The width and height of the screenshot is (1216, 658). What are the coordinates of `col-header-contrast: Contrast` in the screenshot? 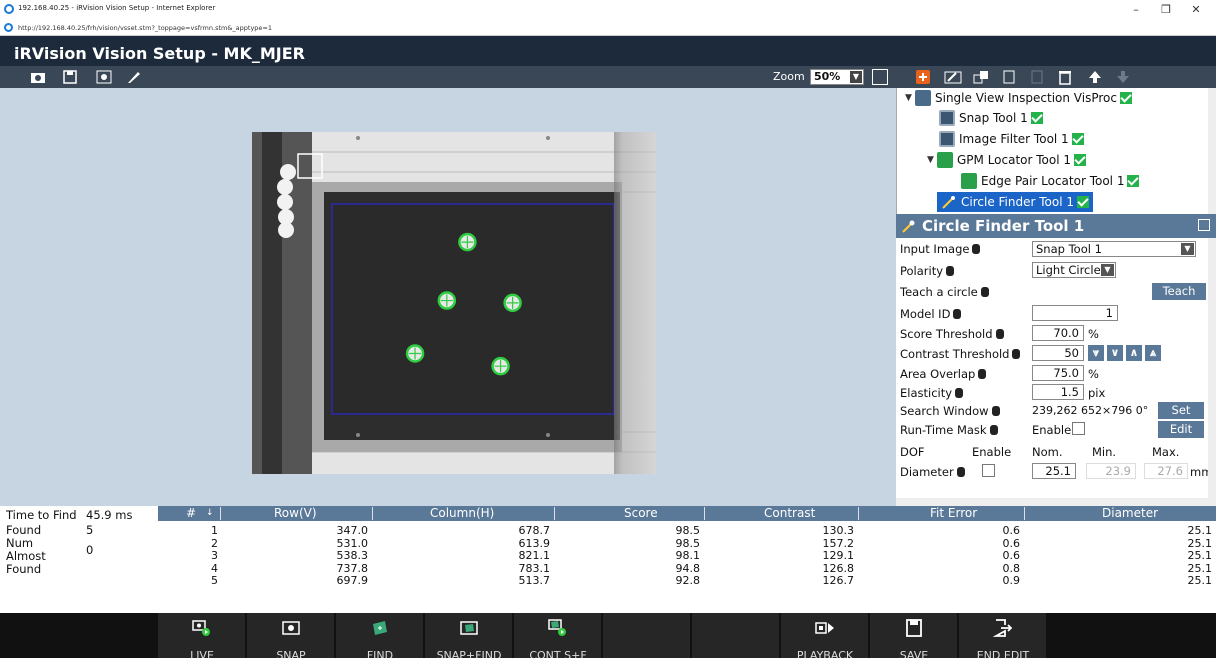 It's located at (789, 513).